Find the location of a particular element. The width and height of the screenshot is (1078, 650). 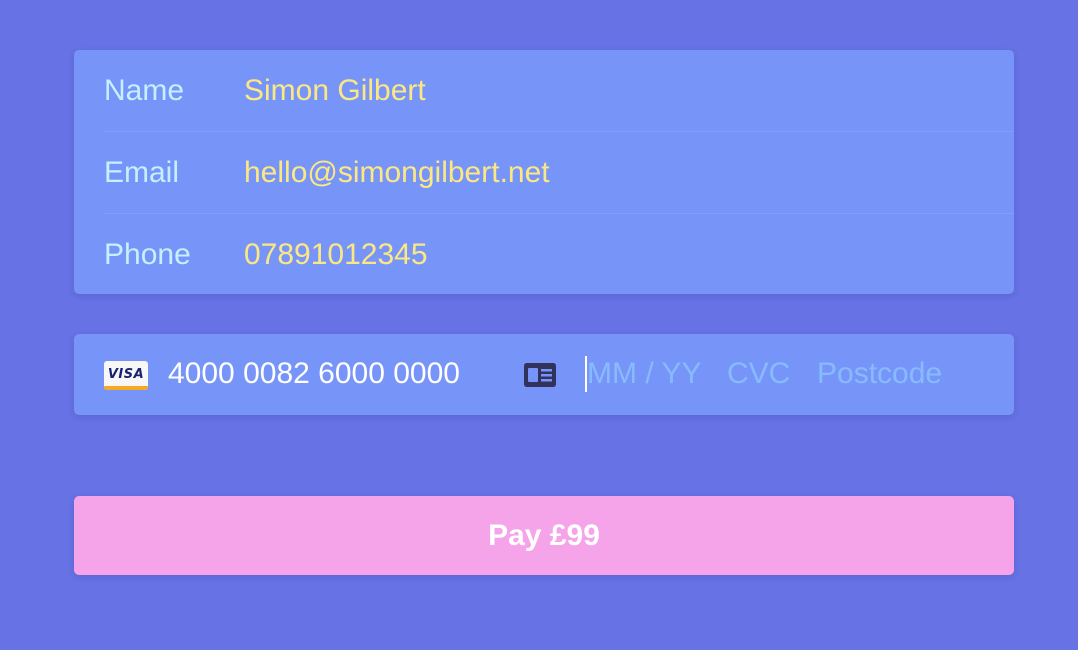

phone-label: Phone is located at coordinates (147, 254).